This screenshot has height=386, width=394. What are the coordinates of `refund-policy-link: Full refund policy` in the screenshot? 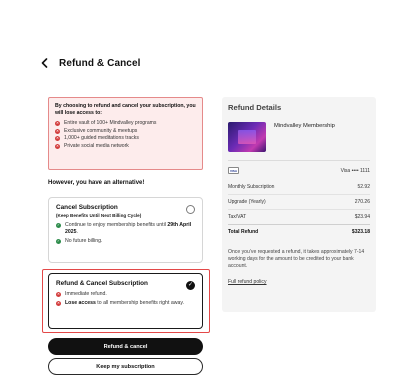 It's located at (247, 282).